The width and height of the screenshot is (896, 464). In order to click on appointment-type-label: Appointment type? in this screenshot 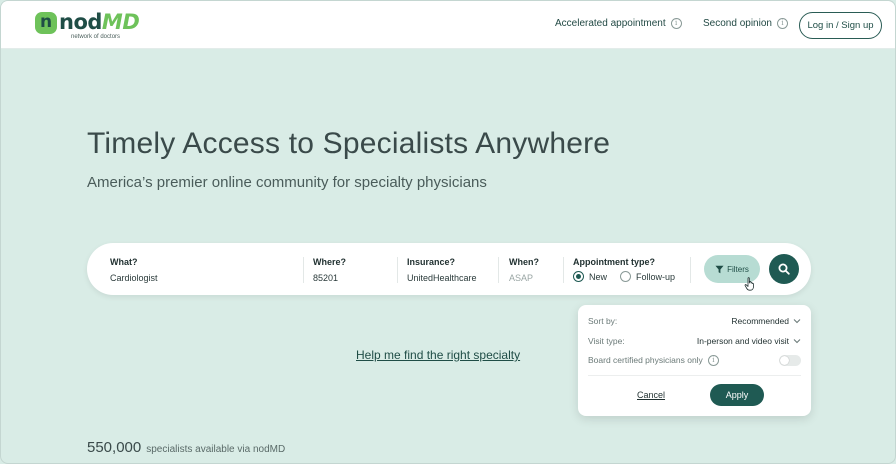, I will do `click(614, 262)`.